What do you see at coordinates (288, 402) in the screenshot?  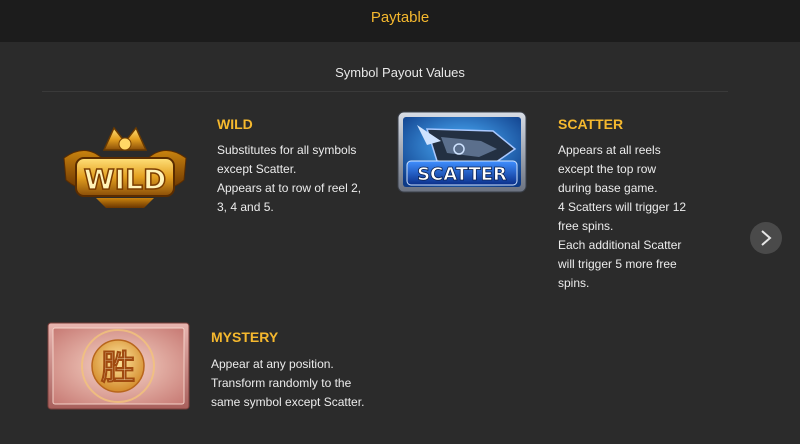 I see `description-line: same symbol except Scatter.` at bounding box center [288, 402].